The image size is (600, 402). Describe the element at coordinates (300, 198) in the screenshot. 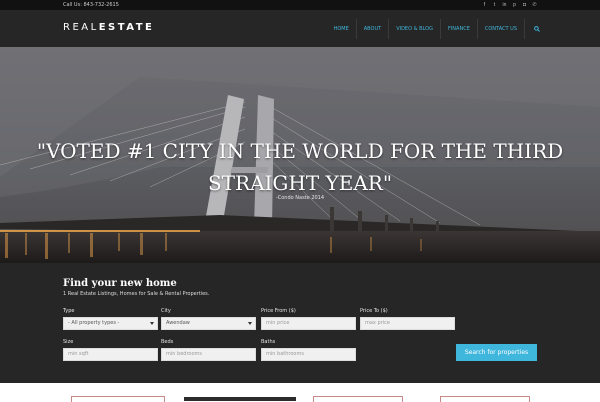

I see `hero-quote-source: -Condo Naste 2014` at that location.